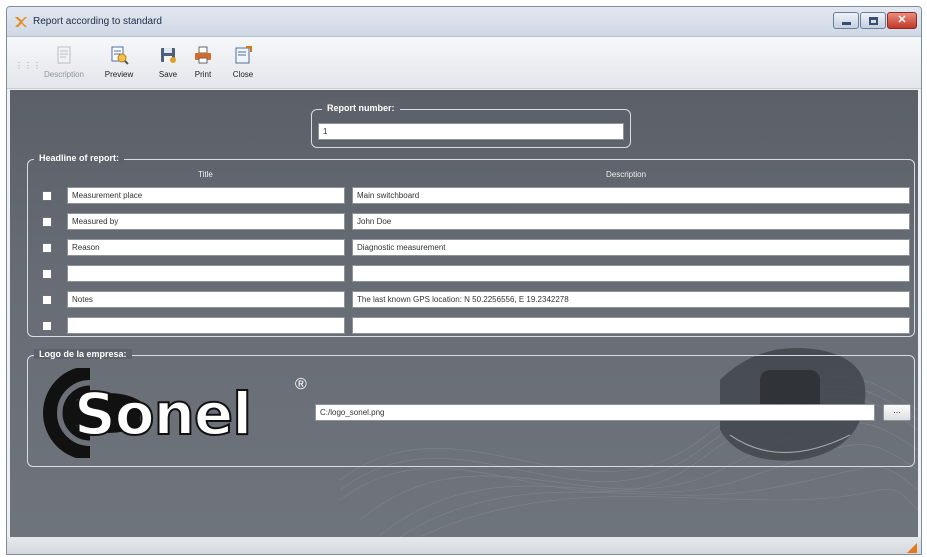 The image size is (927, 557). Describe the element at coordinates (163, 414) in the screenshot. I see `logo-wordmark: Sonel` at that location.